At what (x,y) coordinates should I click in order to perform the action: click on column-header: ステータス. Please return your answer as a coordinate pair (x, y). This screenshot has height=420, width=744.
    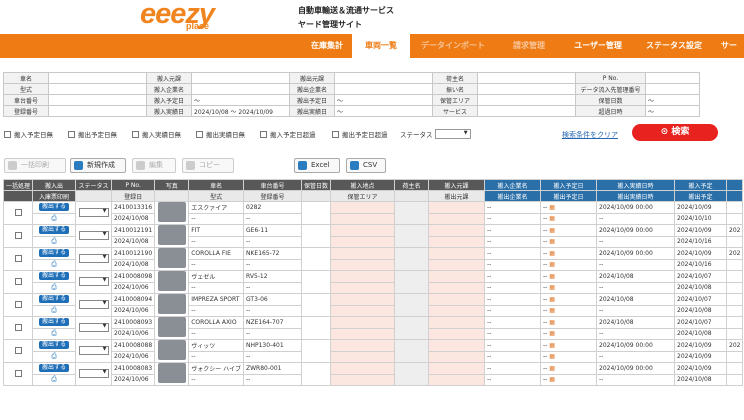
    Looking at the image, I should click on (94, 185).